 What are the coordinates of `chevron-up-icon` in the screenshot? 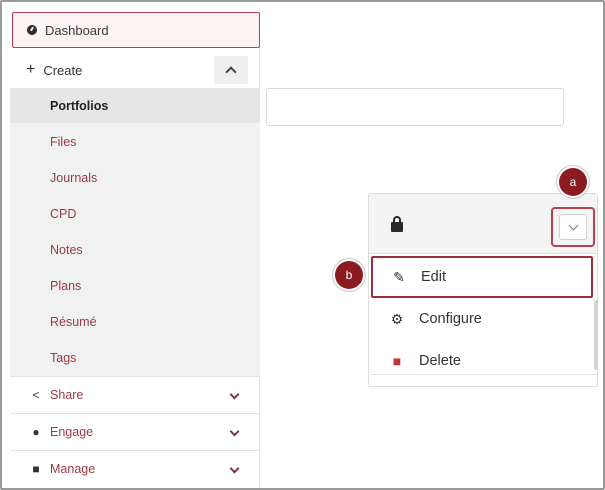 It's located at (231, 72).